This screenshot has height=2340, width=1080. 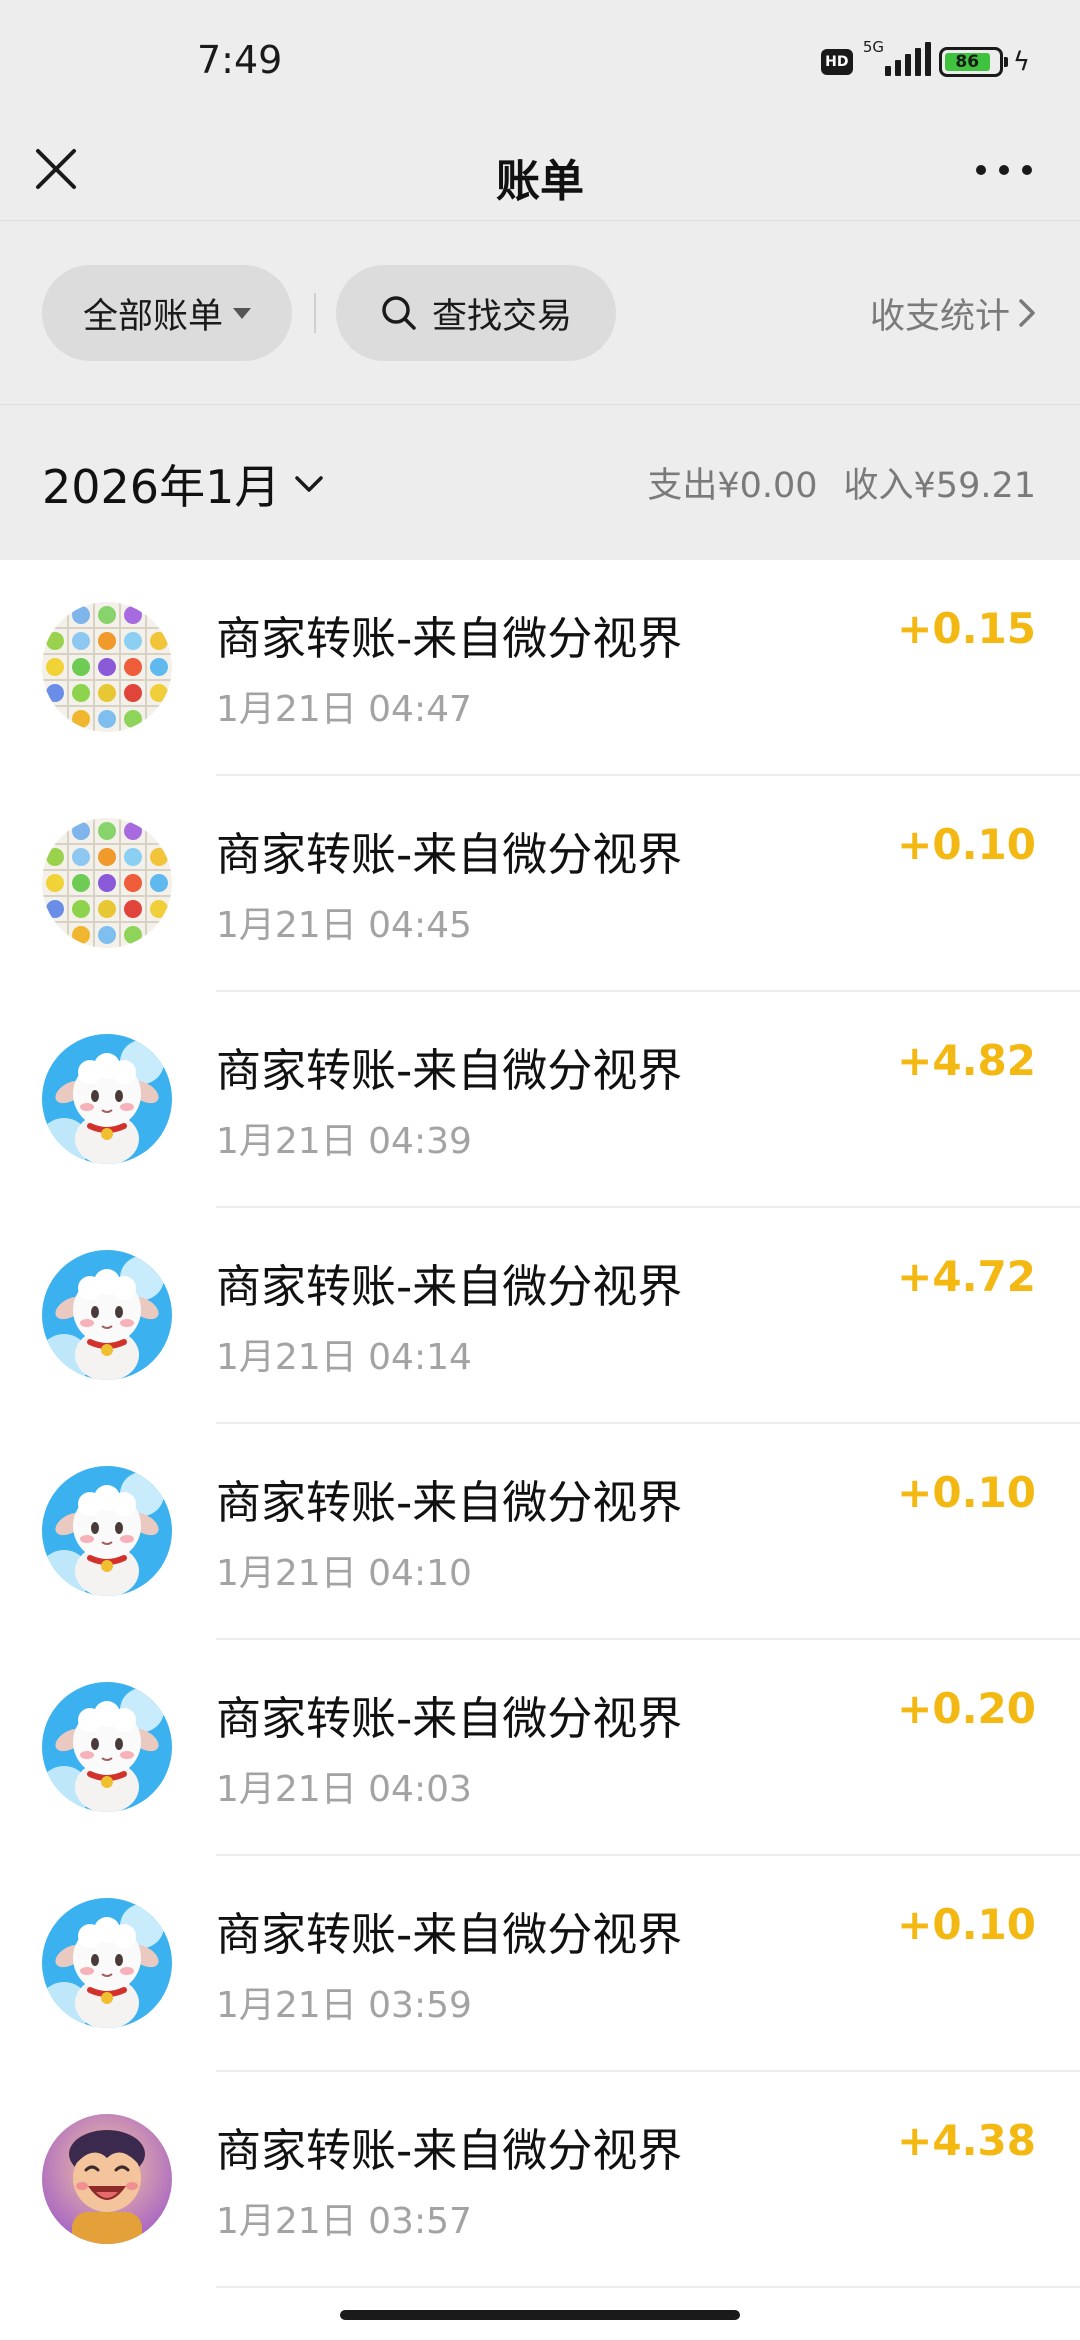 What do you see at coordinates (344, 925) in the screenshot?
I see `transaction-time: 1月21日 04:45` at bounding box center [344, 925].